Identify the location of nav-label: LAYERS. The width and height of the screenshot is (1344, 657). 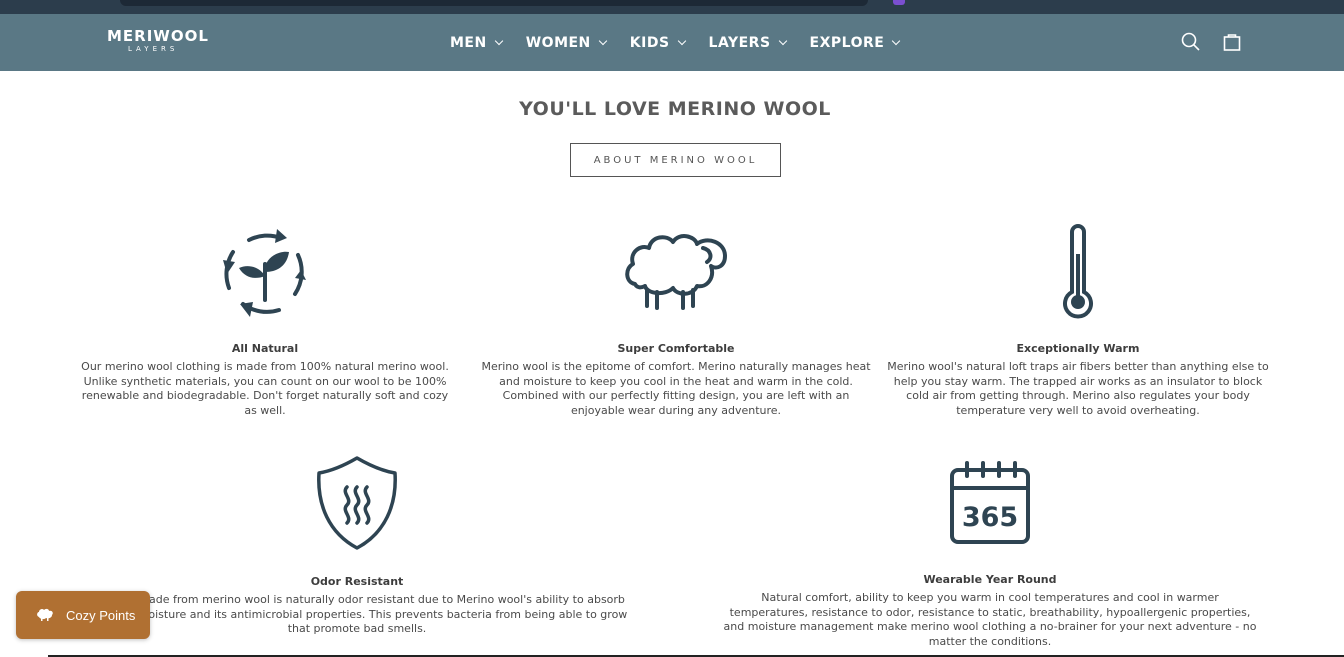
(739, 42).